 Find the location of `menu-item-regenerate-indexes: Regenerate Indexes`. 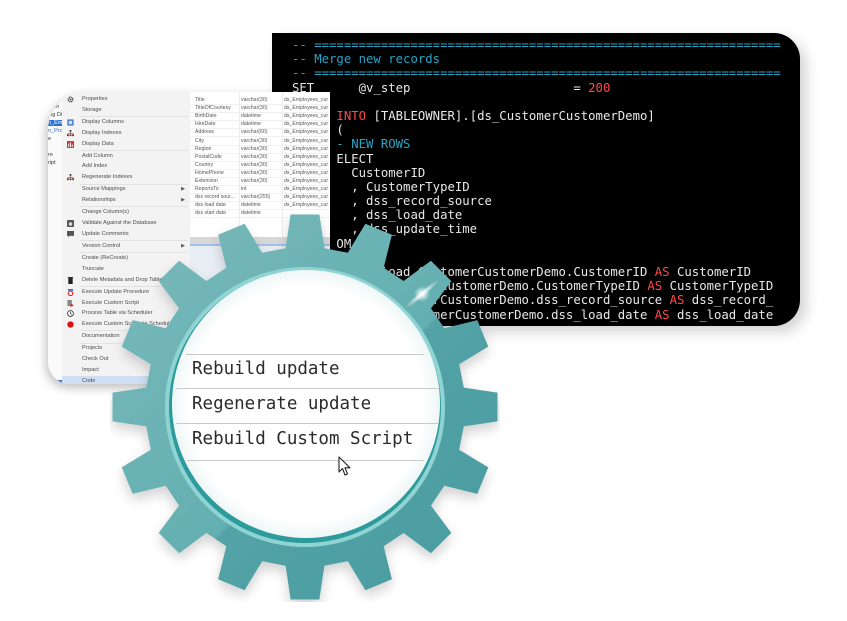

menu-item-regenerate-indexes: Regenerate Indexes is located at coordinates (126, 177).